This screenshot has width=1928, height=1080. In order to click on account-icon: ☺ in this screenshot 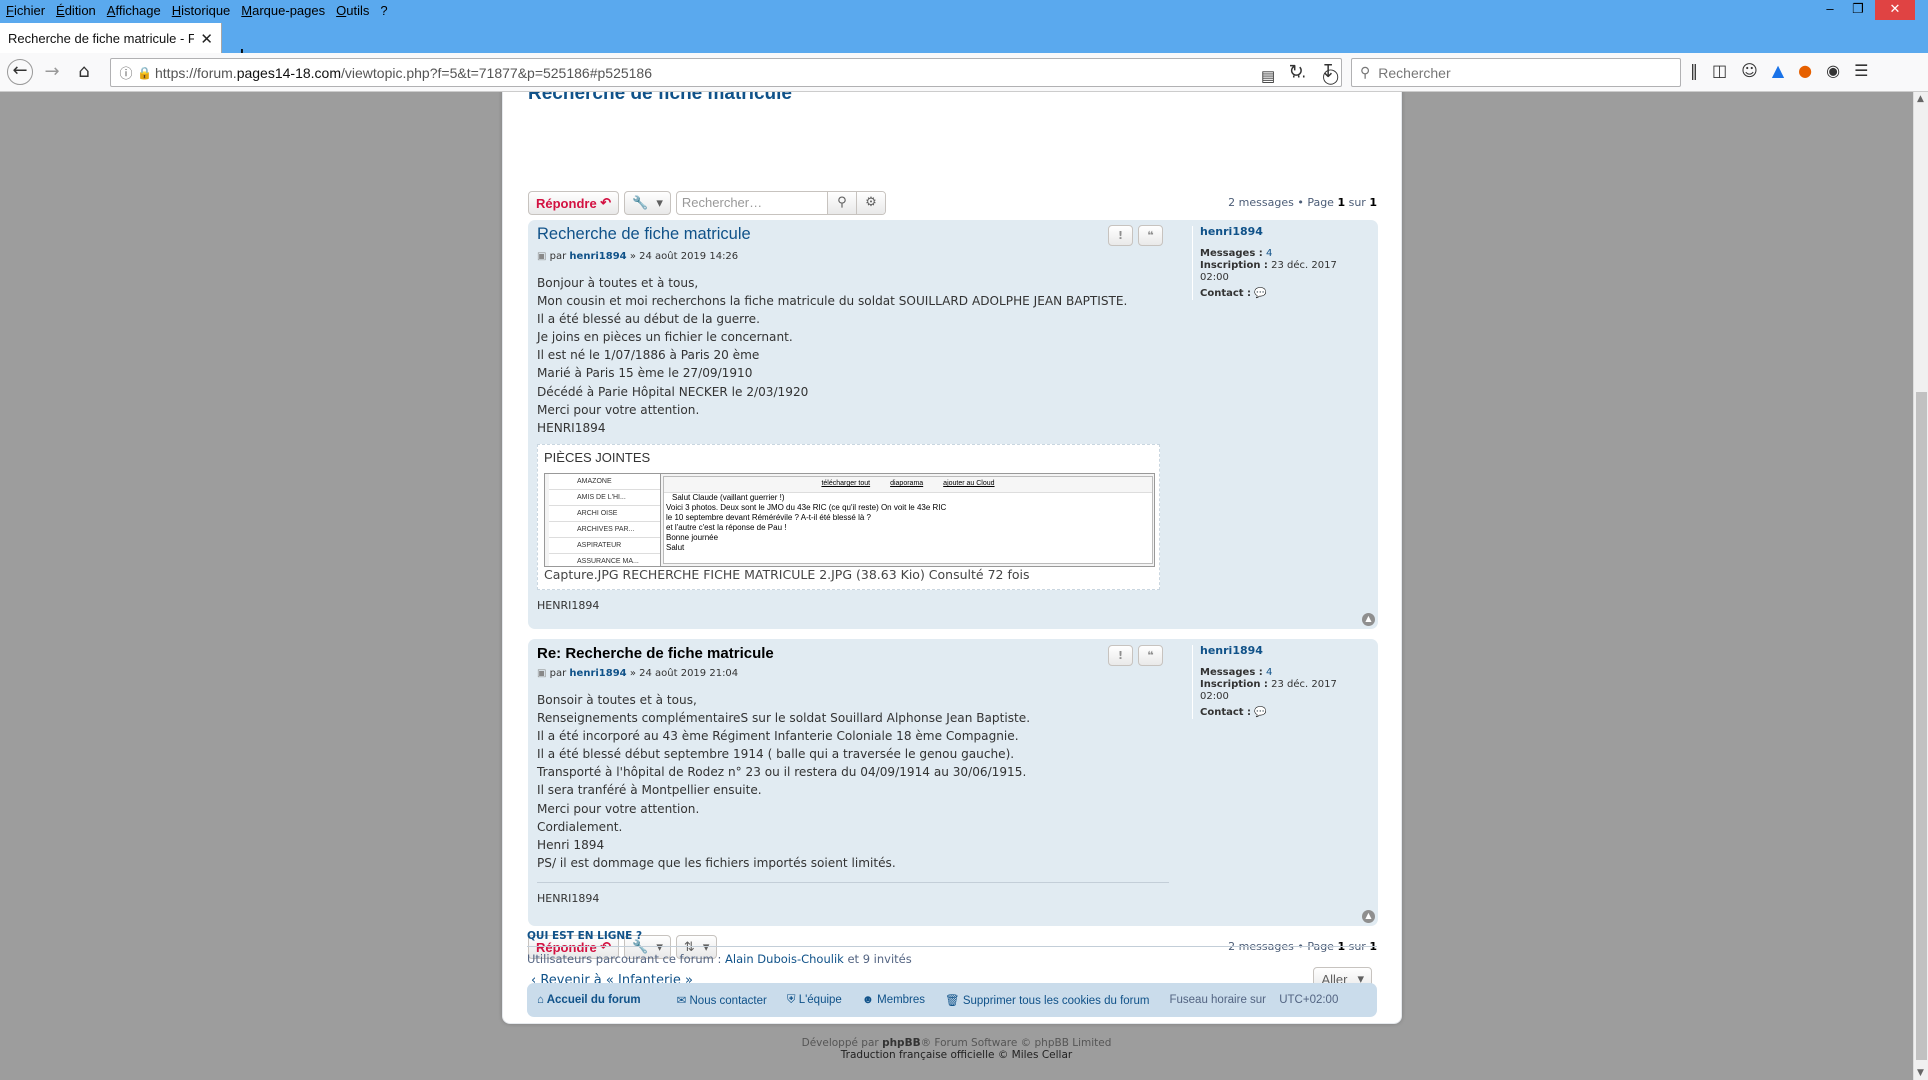, I will do `click(1749, 70)`.